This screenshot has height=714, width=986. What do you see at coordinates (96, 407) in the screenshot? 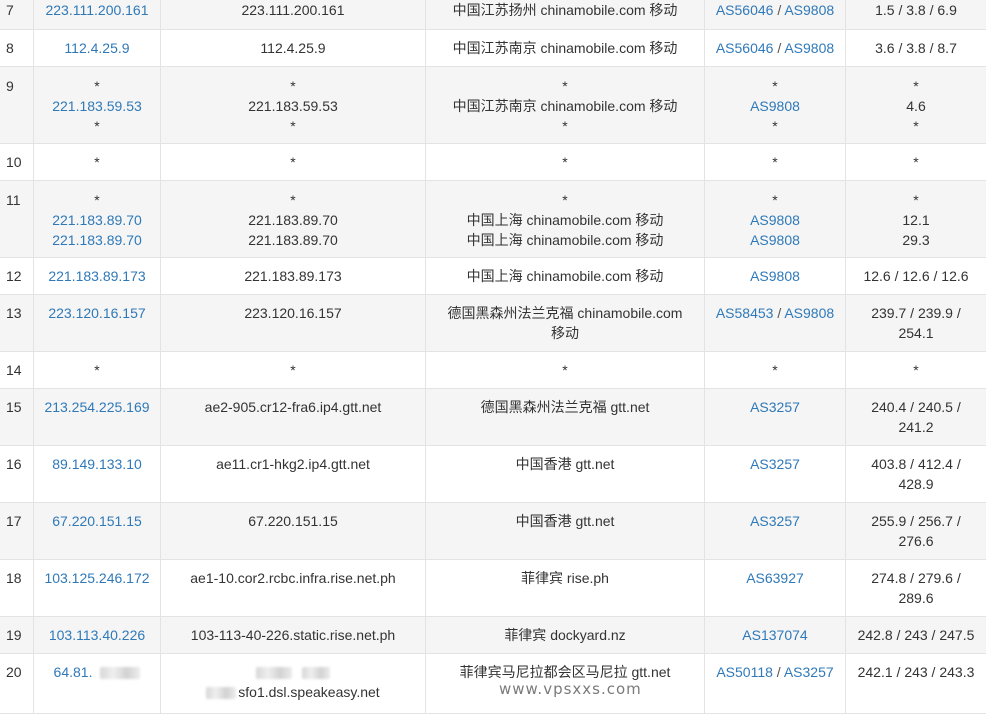
I see `ip-link: 213.254.225.169` at bounding box center [96, 407].